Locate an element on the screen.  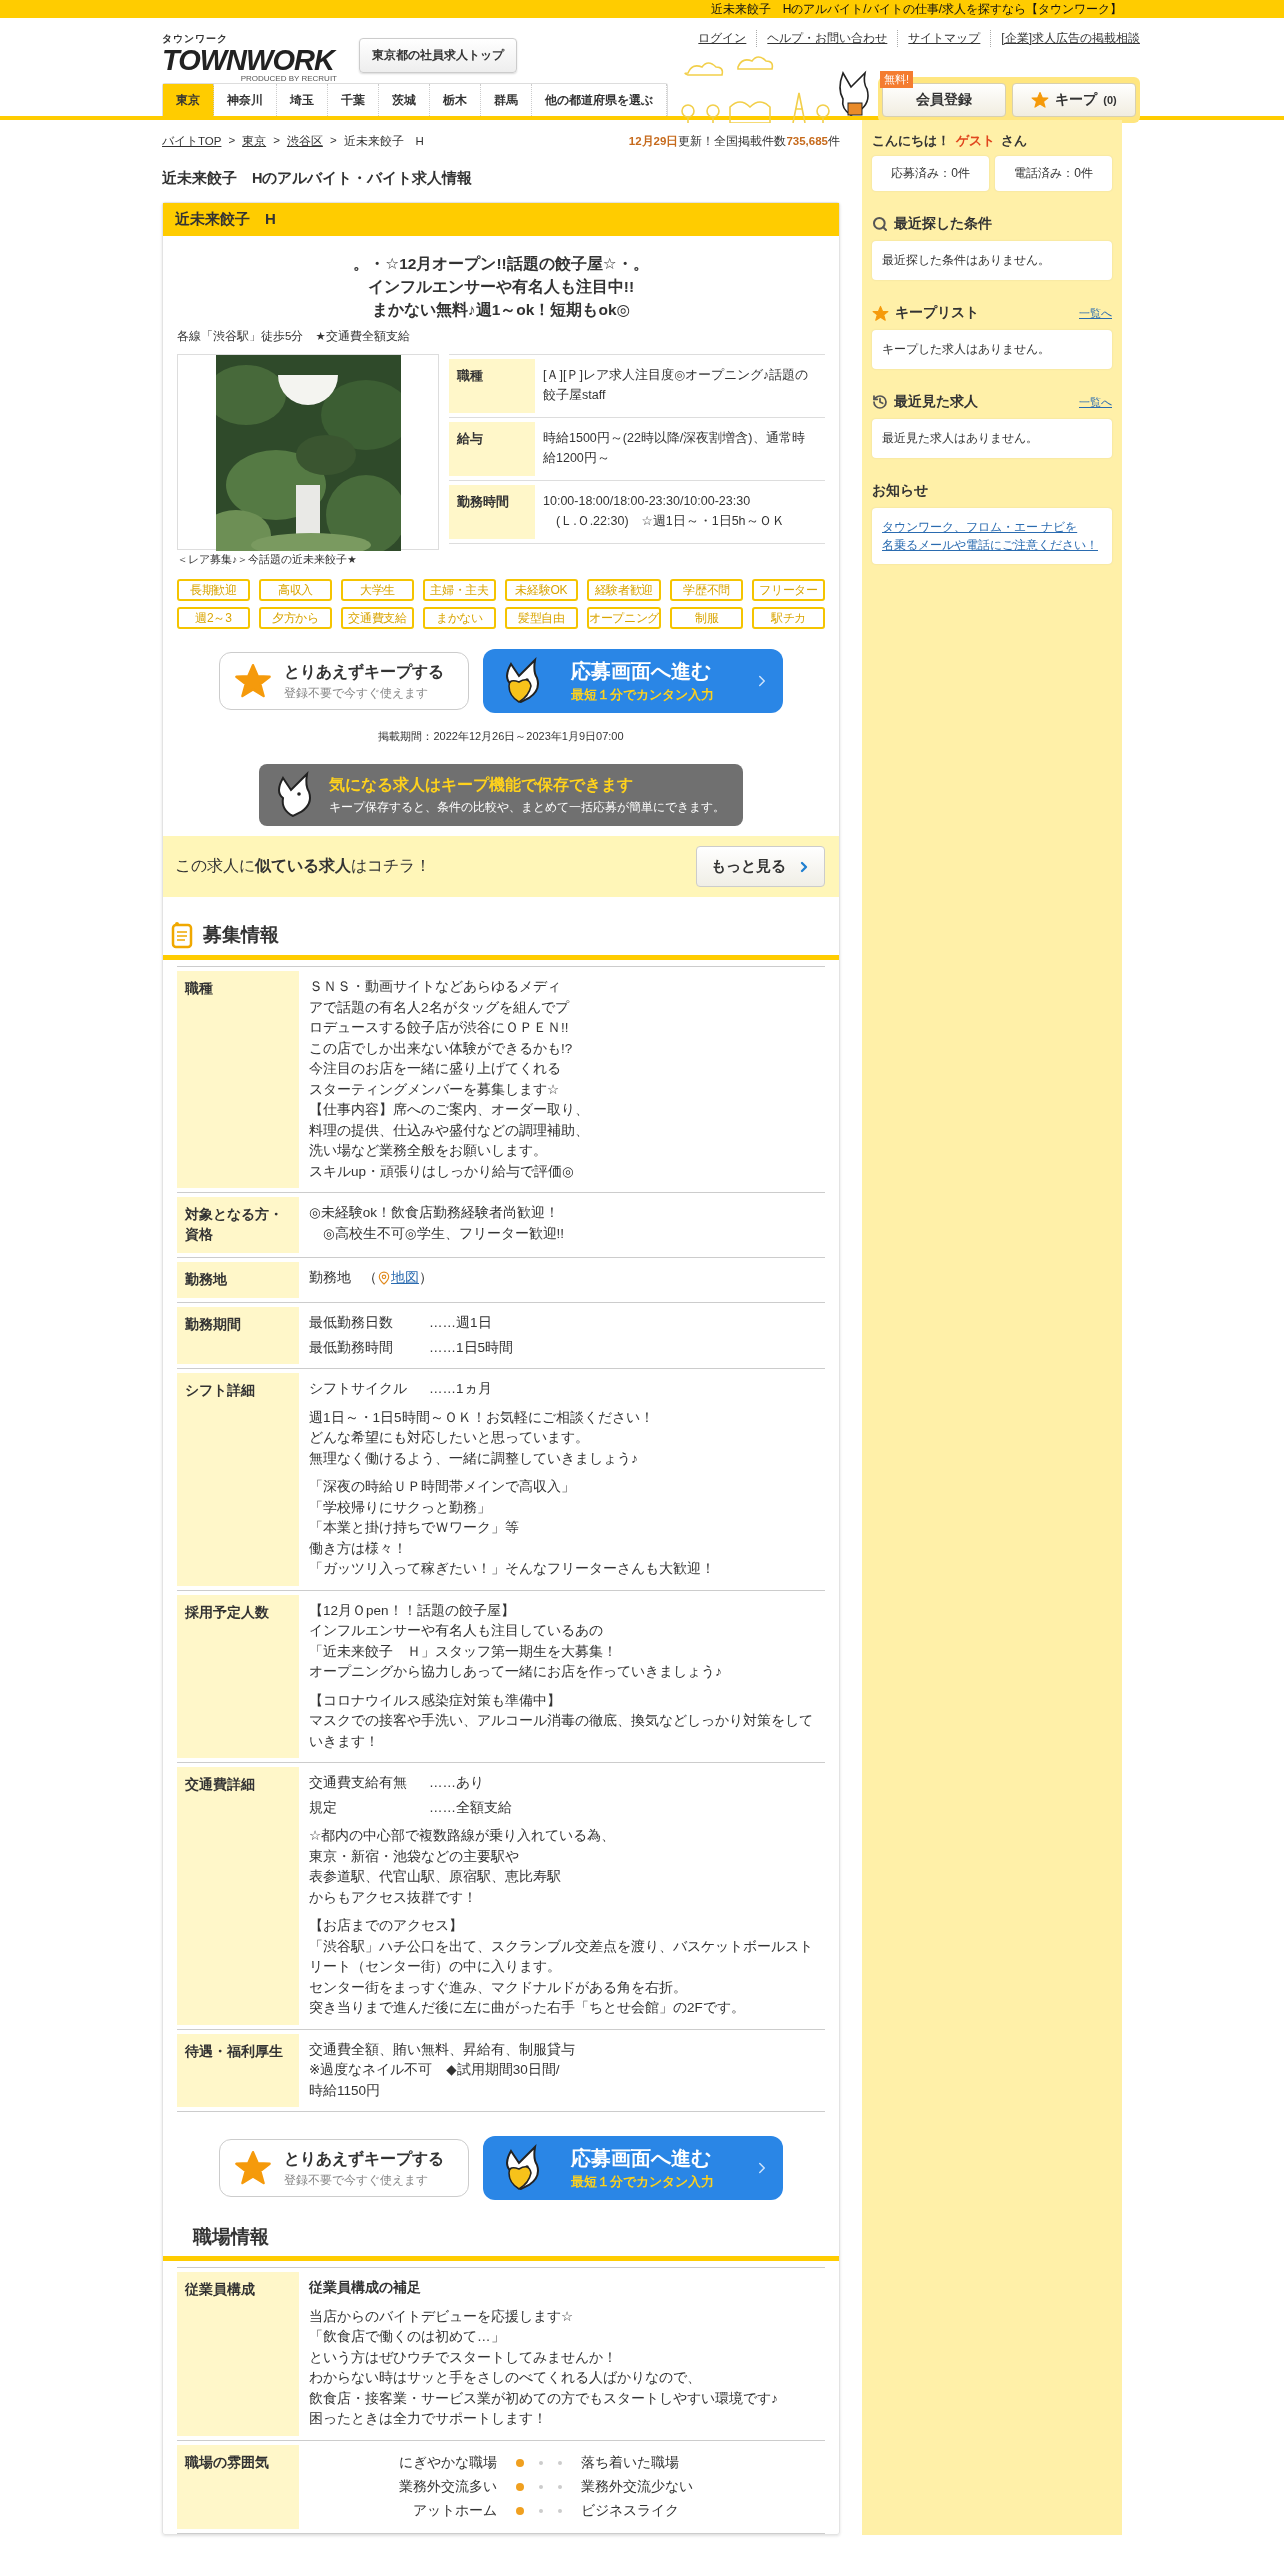
panel-title: 最近見た求人 is located at coordinates (936, 402).